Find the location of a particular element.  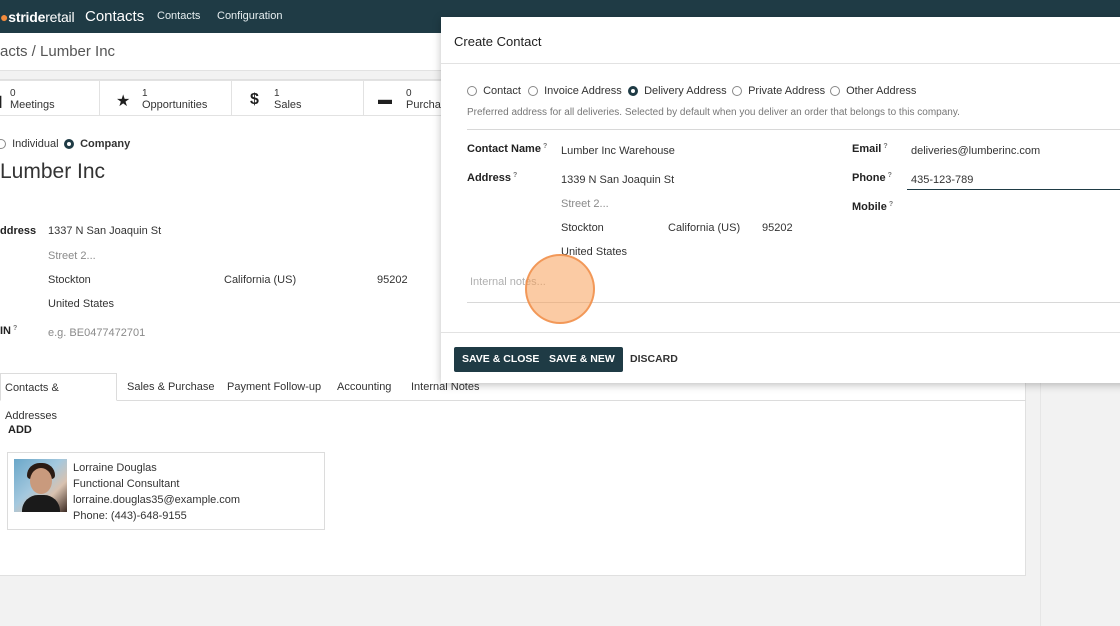

modal-title: Create Contact is located at coordinates (498, 41).